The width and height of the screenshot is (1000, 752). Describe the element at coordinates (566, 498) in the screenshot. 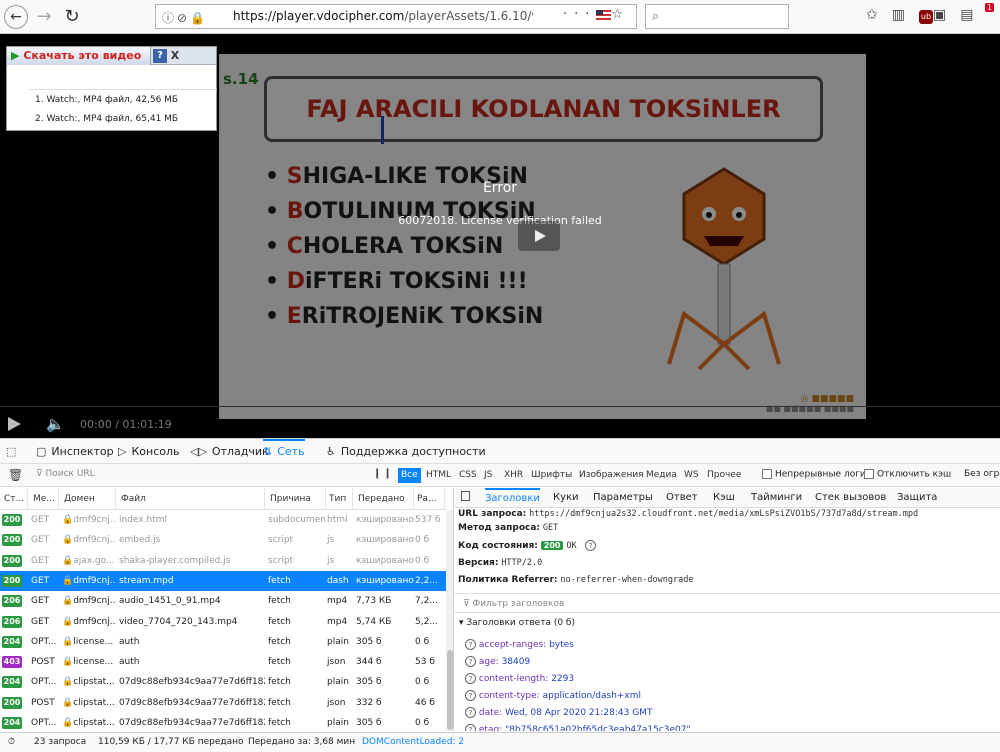

I see `tab-cookies: Куки` at that location.